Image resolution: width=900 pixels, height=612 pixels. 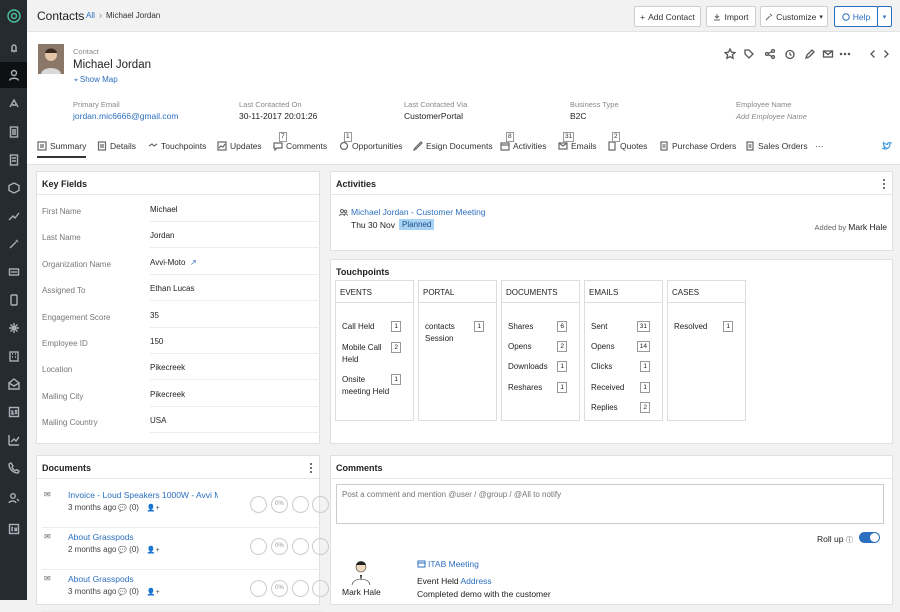 I want to click on external-link-icon: ↗, so click(x=193, y=262).